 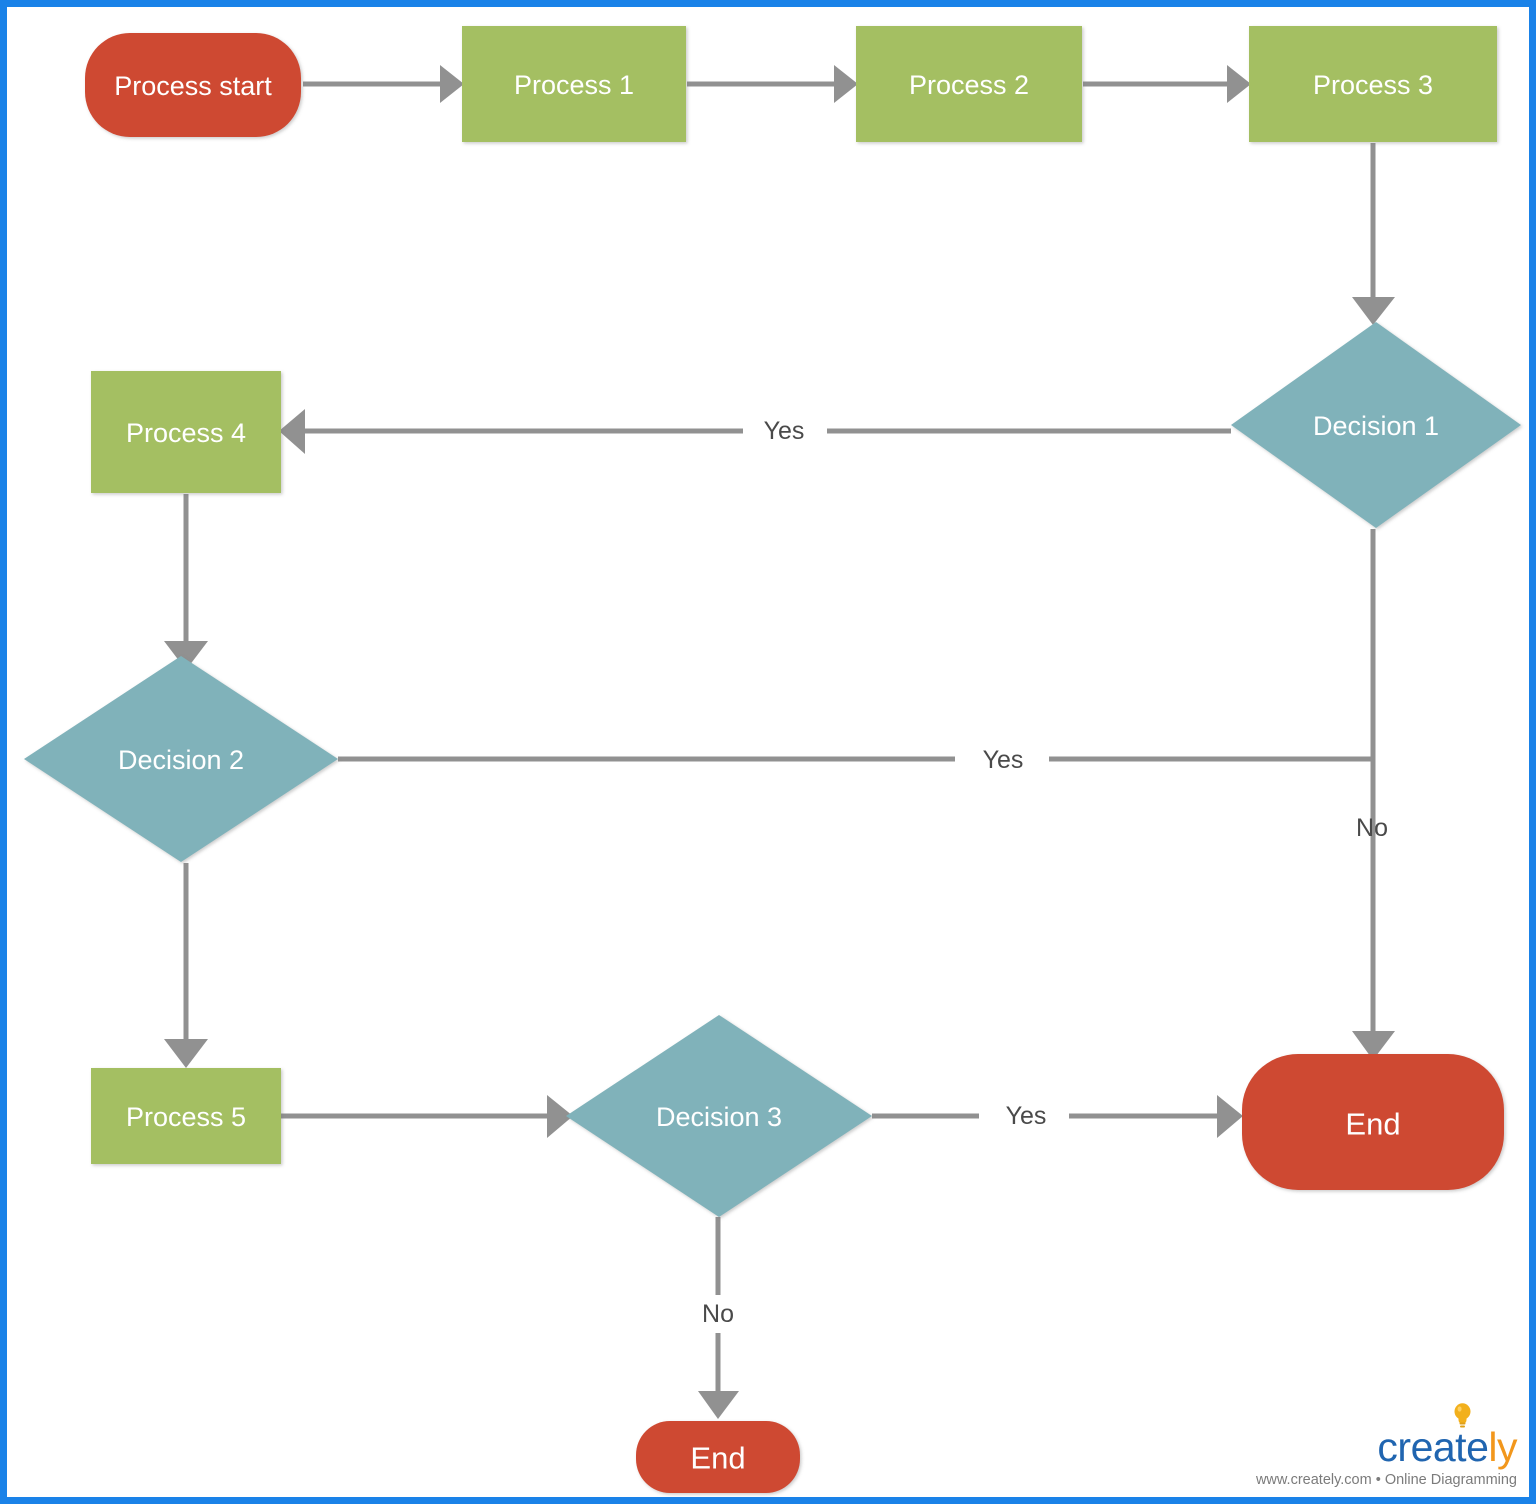 I want to click on node-process-5-label: Process 5, so click(x=186, y=1117).